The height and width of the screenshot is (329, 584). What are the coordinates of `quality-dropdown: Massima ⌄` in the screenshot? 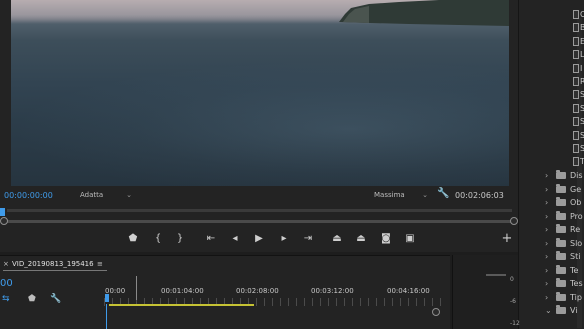 It's located at (400, 195).